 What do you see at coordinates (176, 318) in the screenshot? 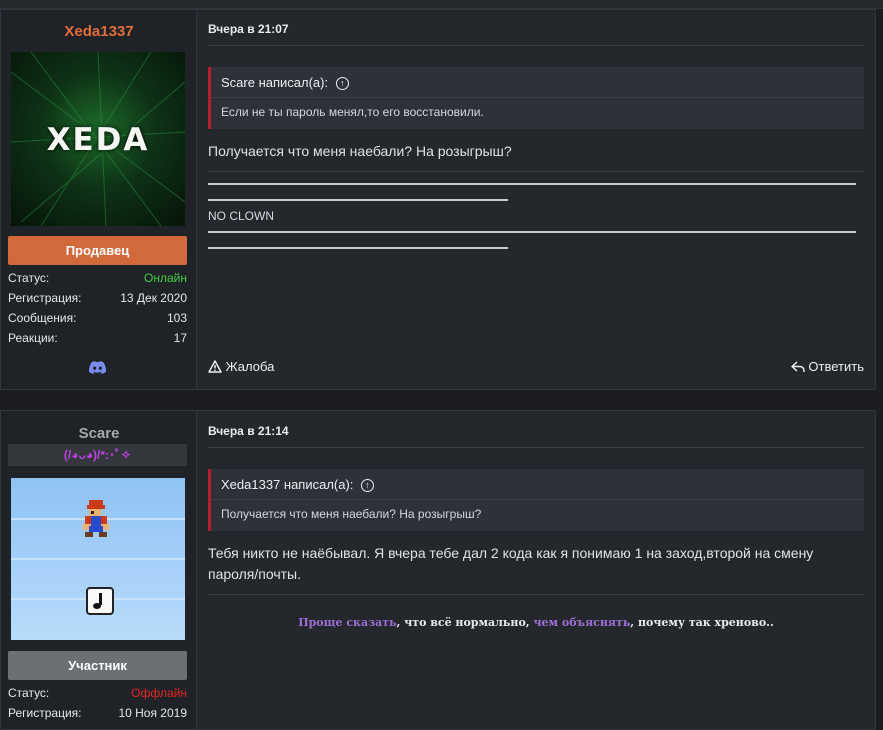
I see `stat-value: 103` at bounding box center [176, 318].